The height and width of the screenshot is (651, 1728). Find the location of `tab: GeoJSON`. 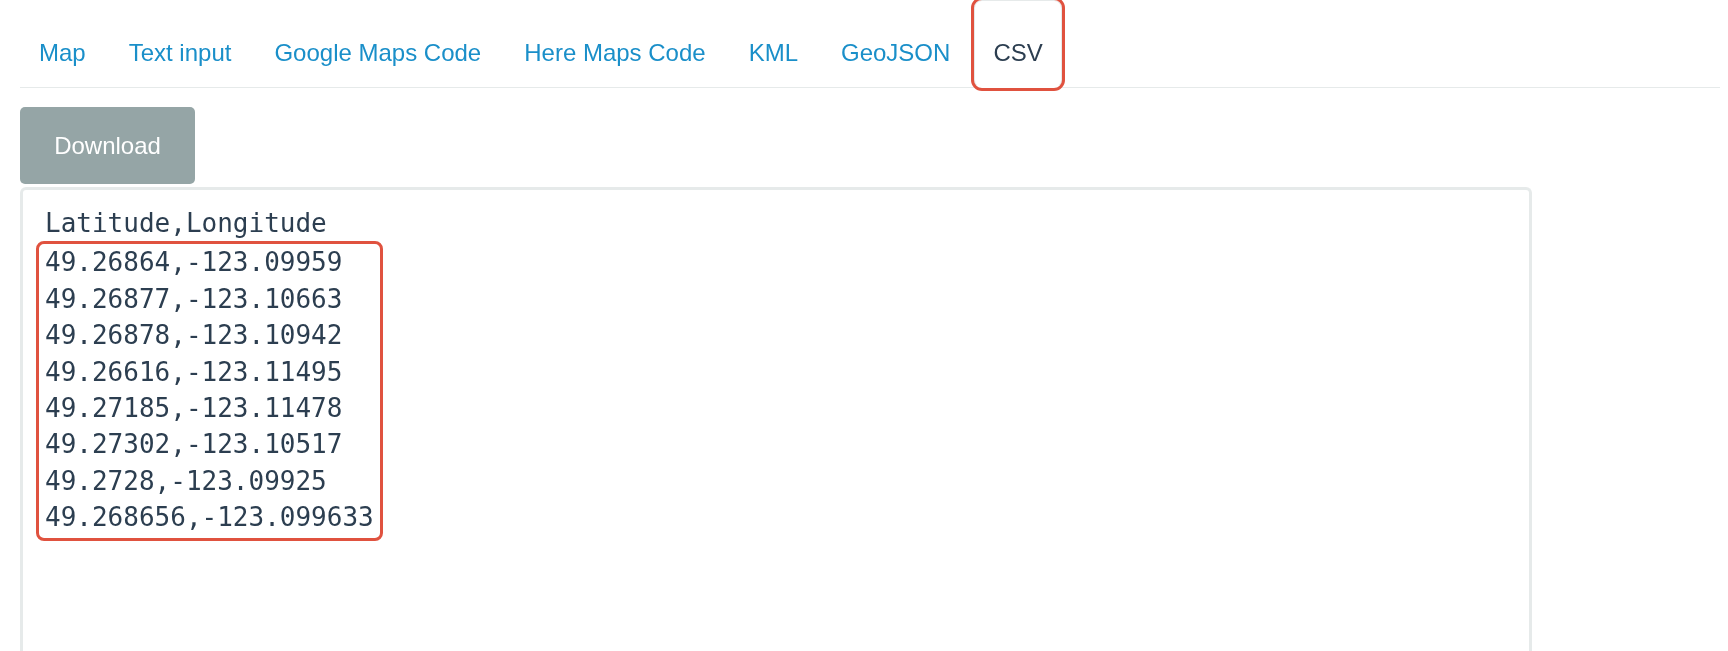

tab: GeoJSON is located at coordinates (896, 53).